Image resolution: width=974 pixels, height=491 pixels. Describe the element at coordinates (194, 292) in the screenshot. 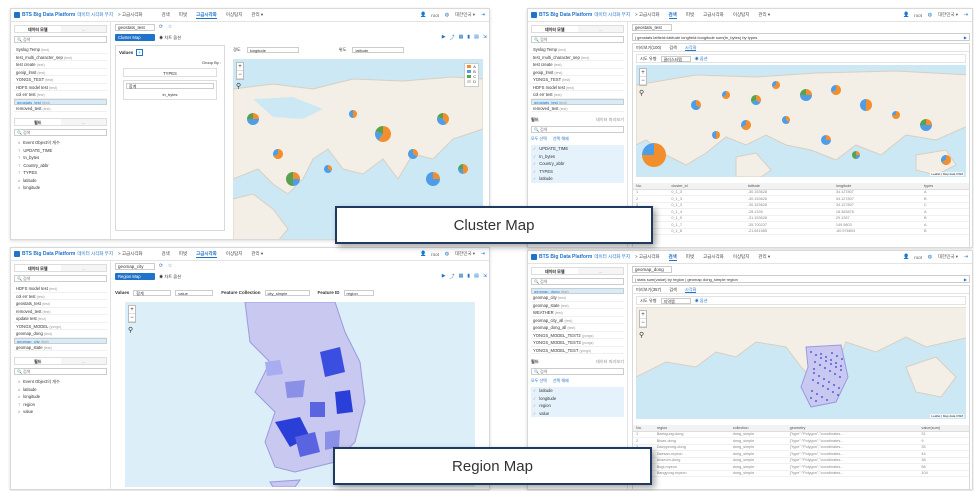

I see `aggregate-field-select: value` at that location.